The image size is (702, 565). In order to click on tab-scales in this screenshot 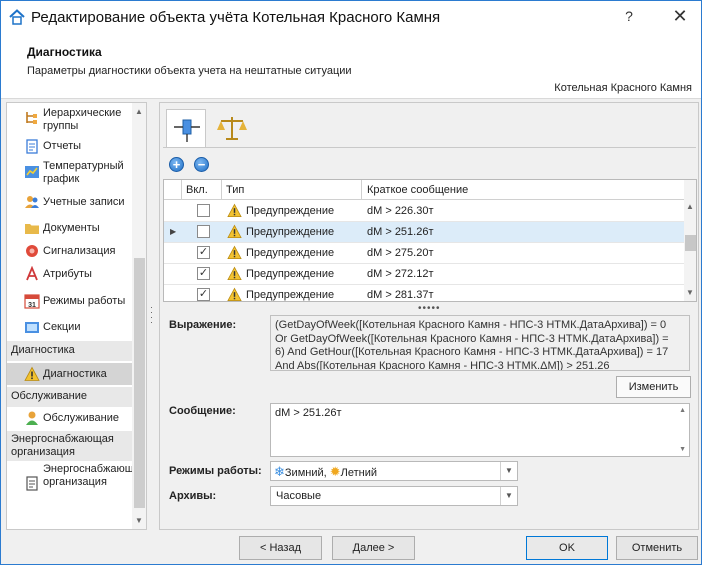, I will do `click(232, 128)`.